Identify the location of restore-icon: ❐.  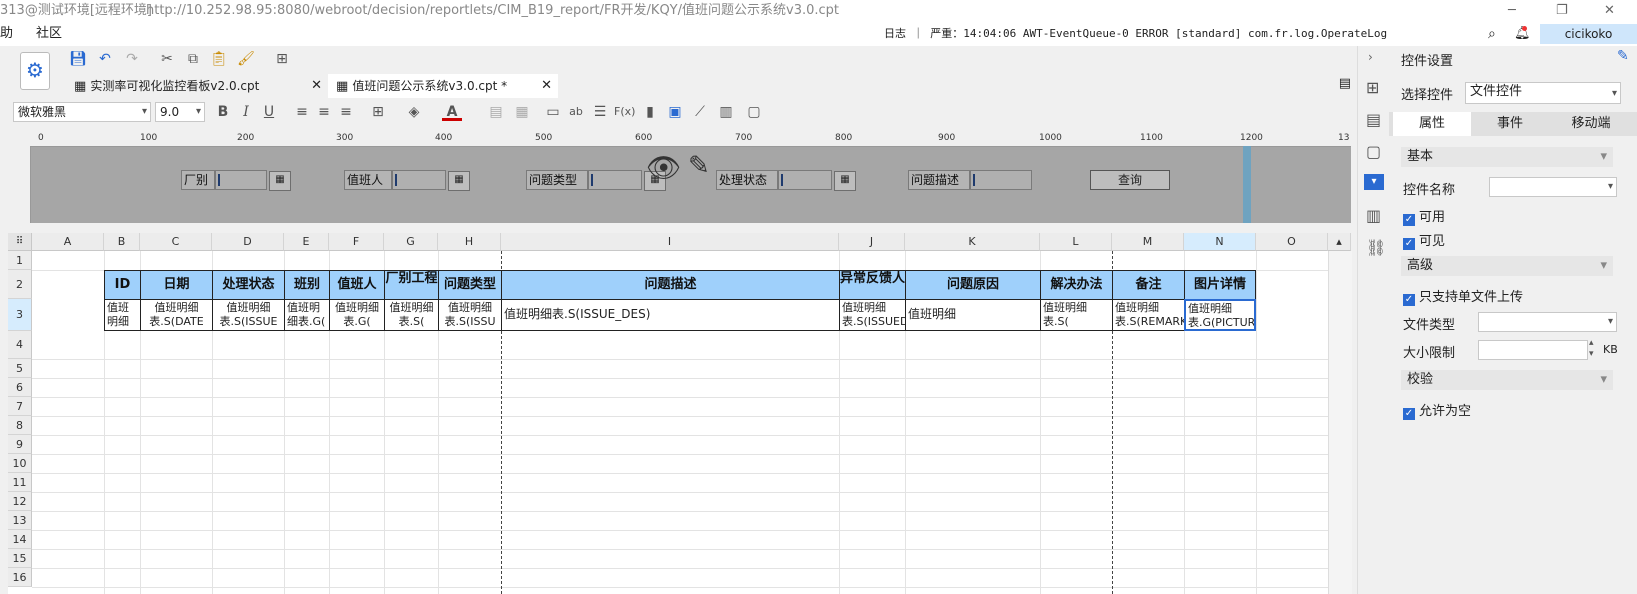
(1562, 11).